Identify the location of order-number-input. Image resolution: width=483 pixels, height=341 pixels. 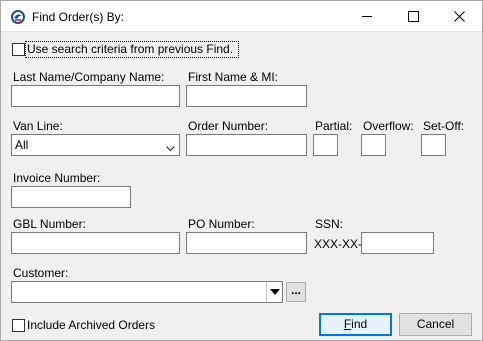
(246, 145).